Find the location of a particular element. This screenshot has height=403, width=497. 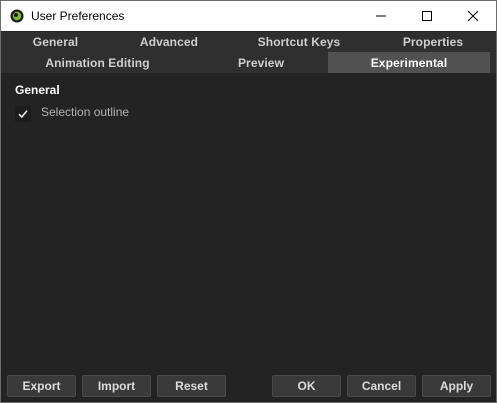

reset-button: Reset is located at coordinates (191, 386).